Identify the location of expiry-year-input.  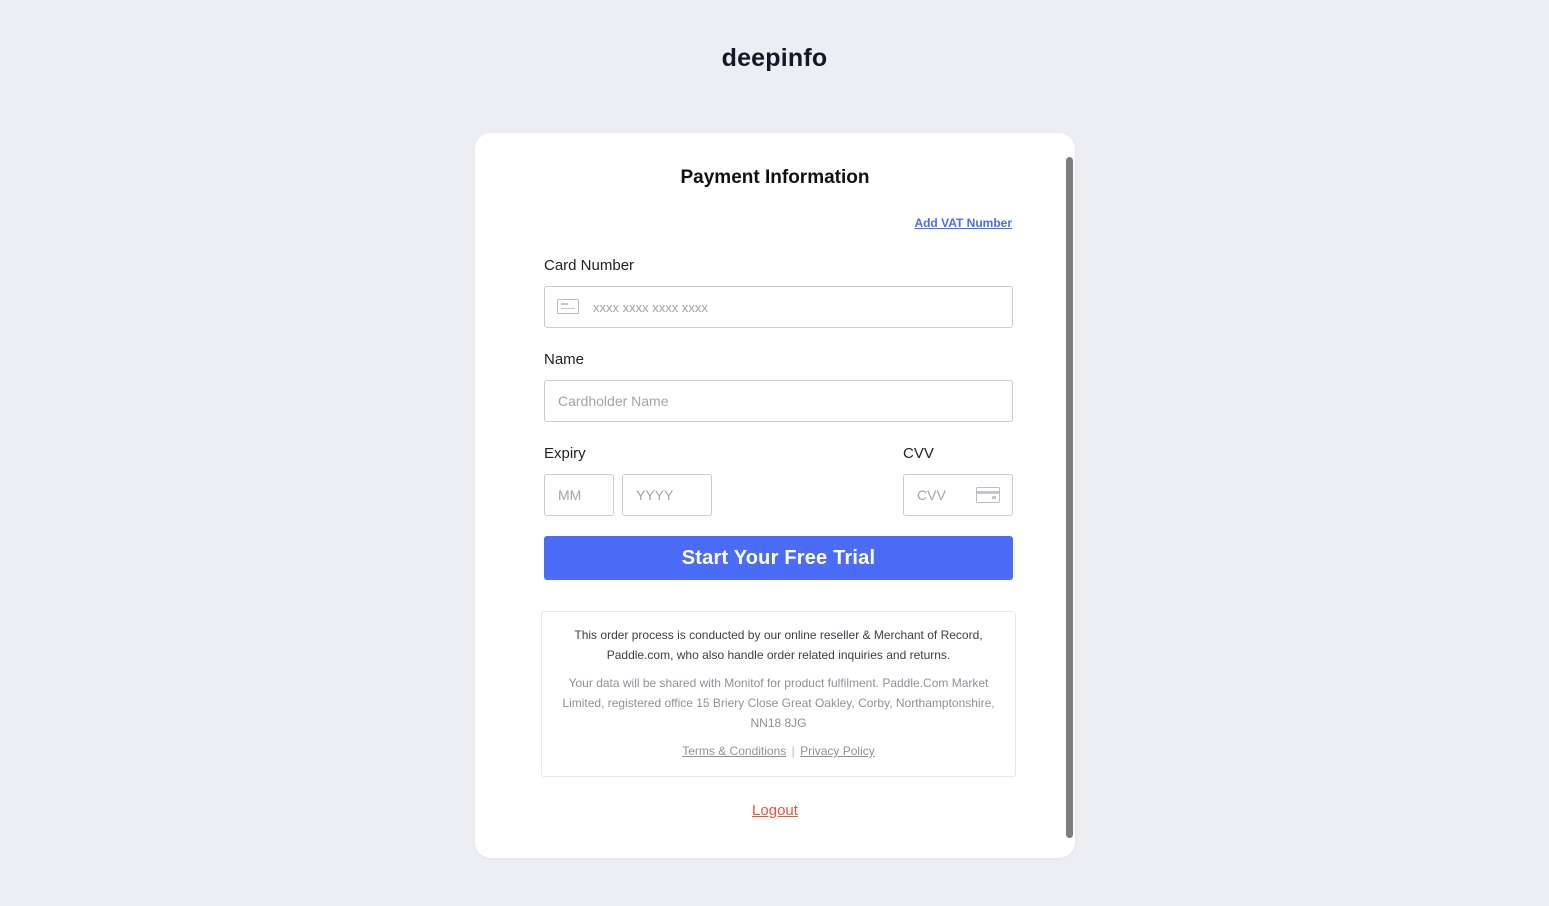
(667, 495).